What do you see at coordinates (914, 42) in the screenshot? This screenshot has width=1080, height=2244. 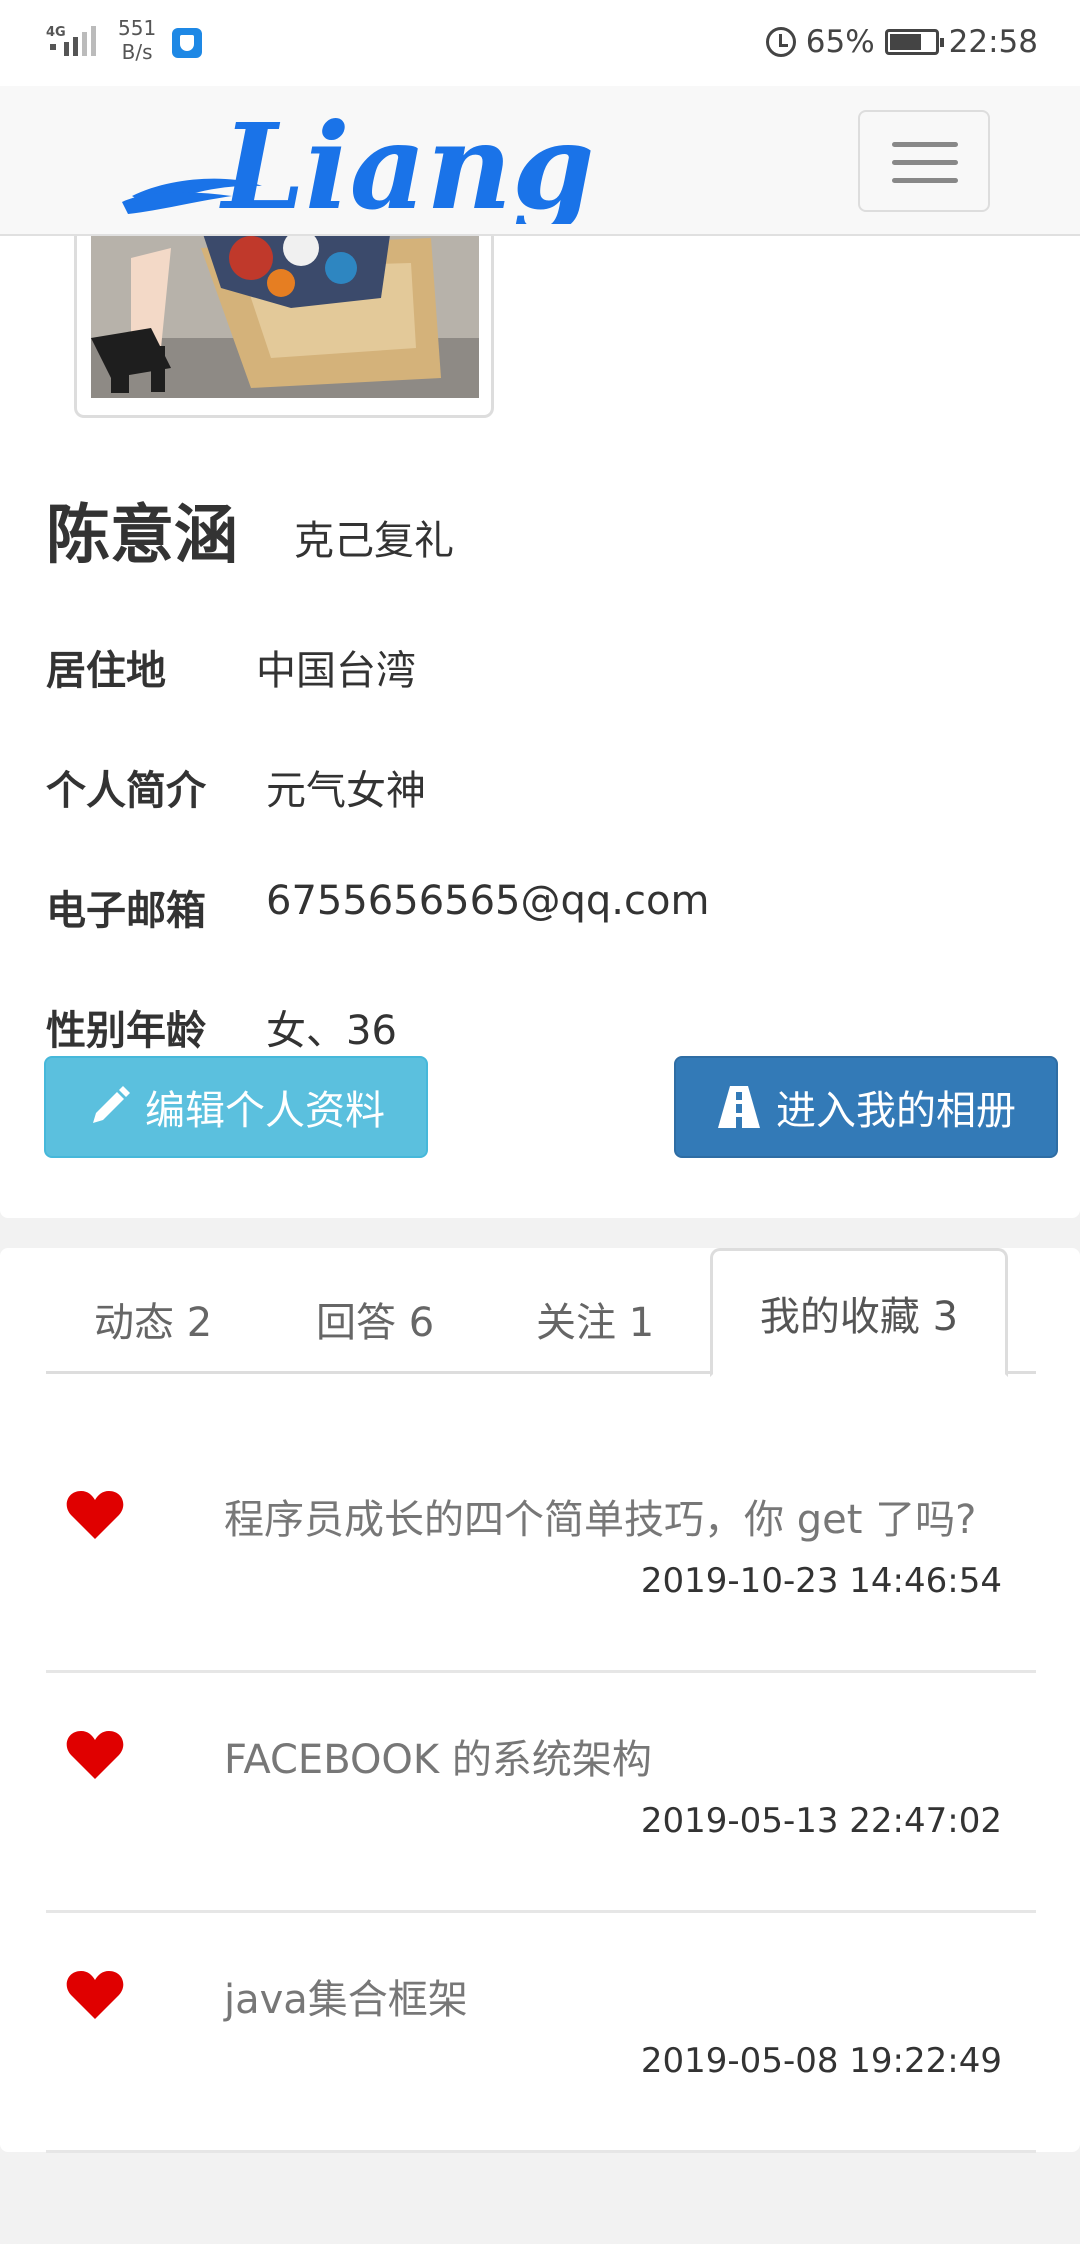 I see `battery-icon` at bounding box center [914, 42].